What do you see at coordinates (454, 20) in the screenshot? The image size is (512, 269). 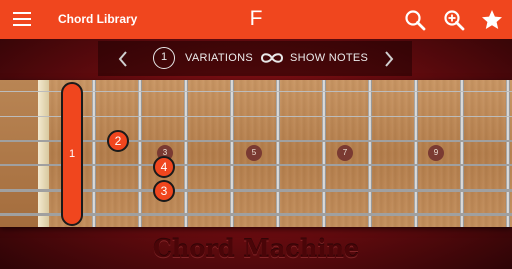 I see `zoom-in-icon` at bounding box center [454, 20].